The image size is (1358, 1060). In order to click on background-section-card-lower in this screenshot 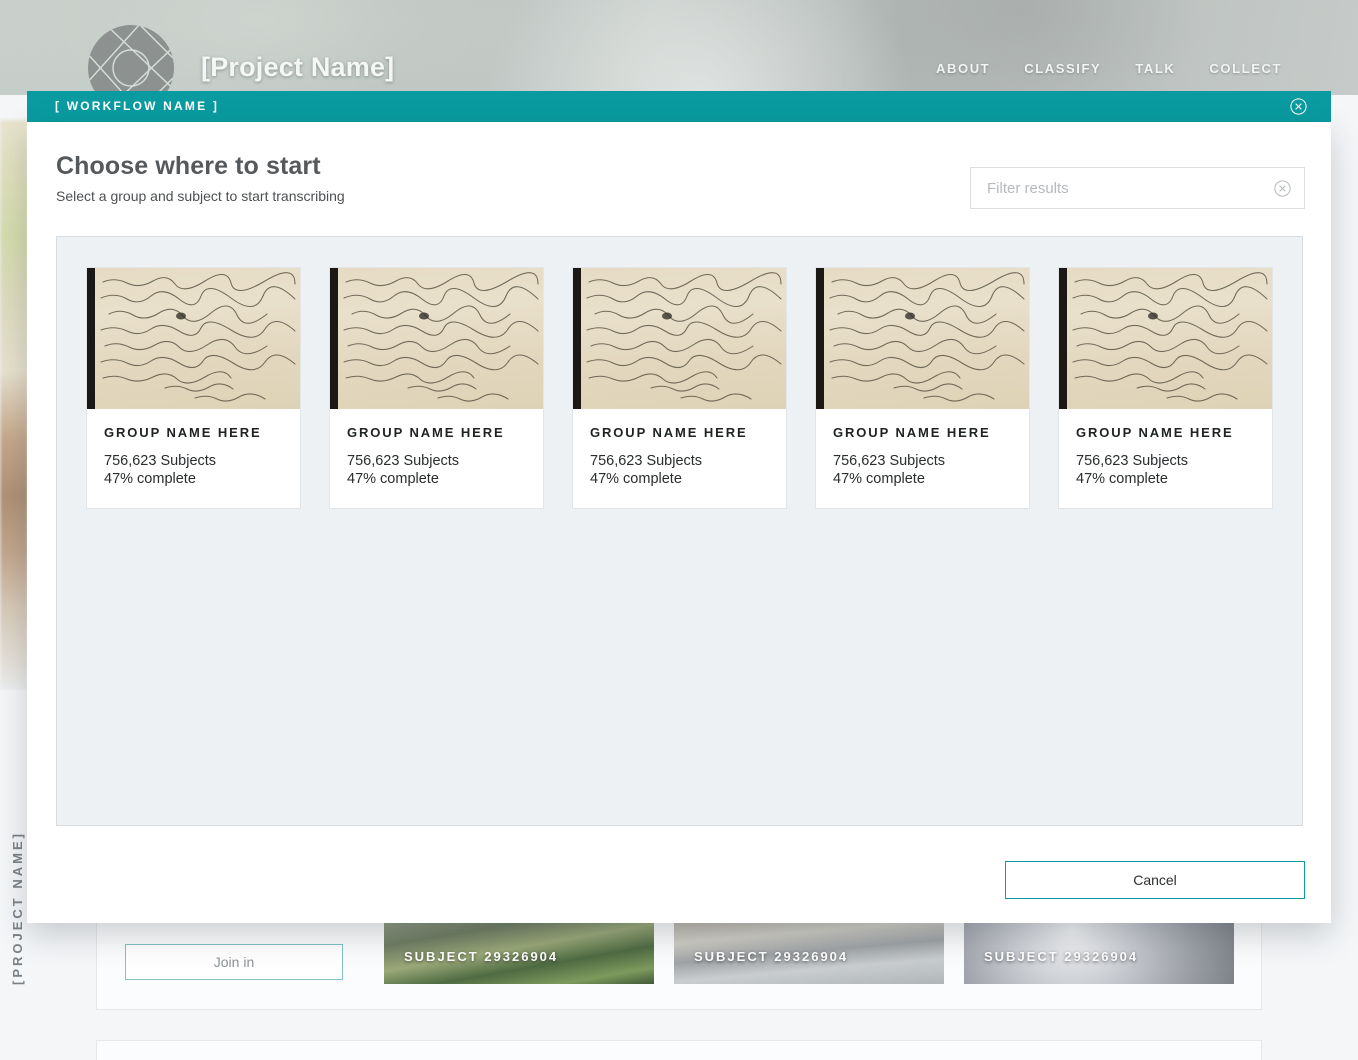, I will do `click(679, 1050)`.